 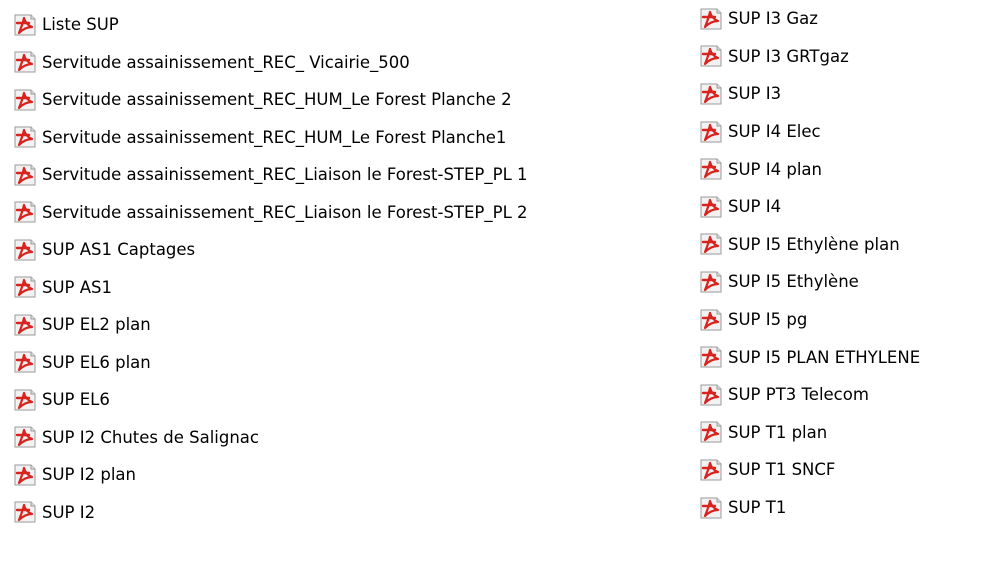 What do you see at coordinates (270, 250) in the screenshot?
I see `file-item: SUP AS1 Captages` at bounding box center [270, 250].